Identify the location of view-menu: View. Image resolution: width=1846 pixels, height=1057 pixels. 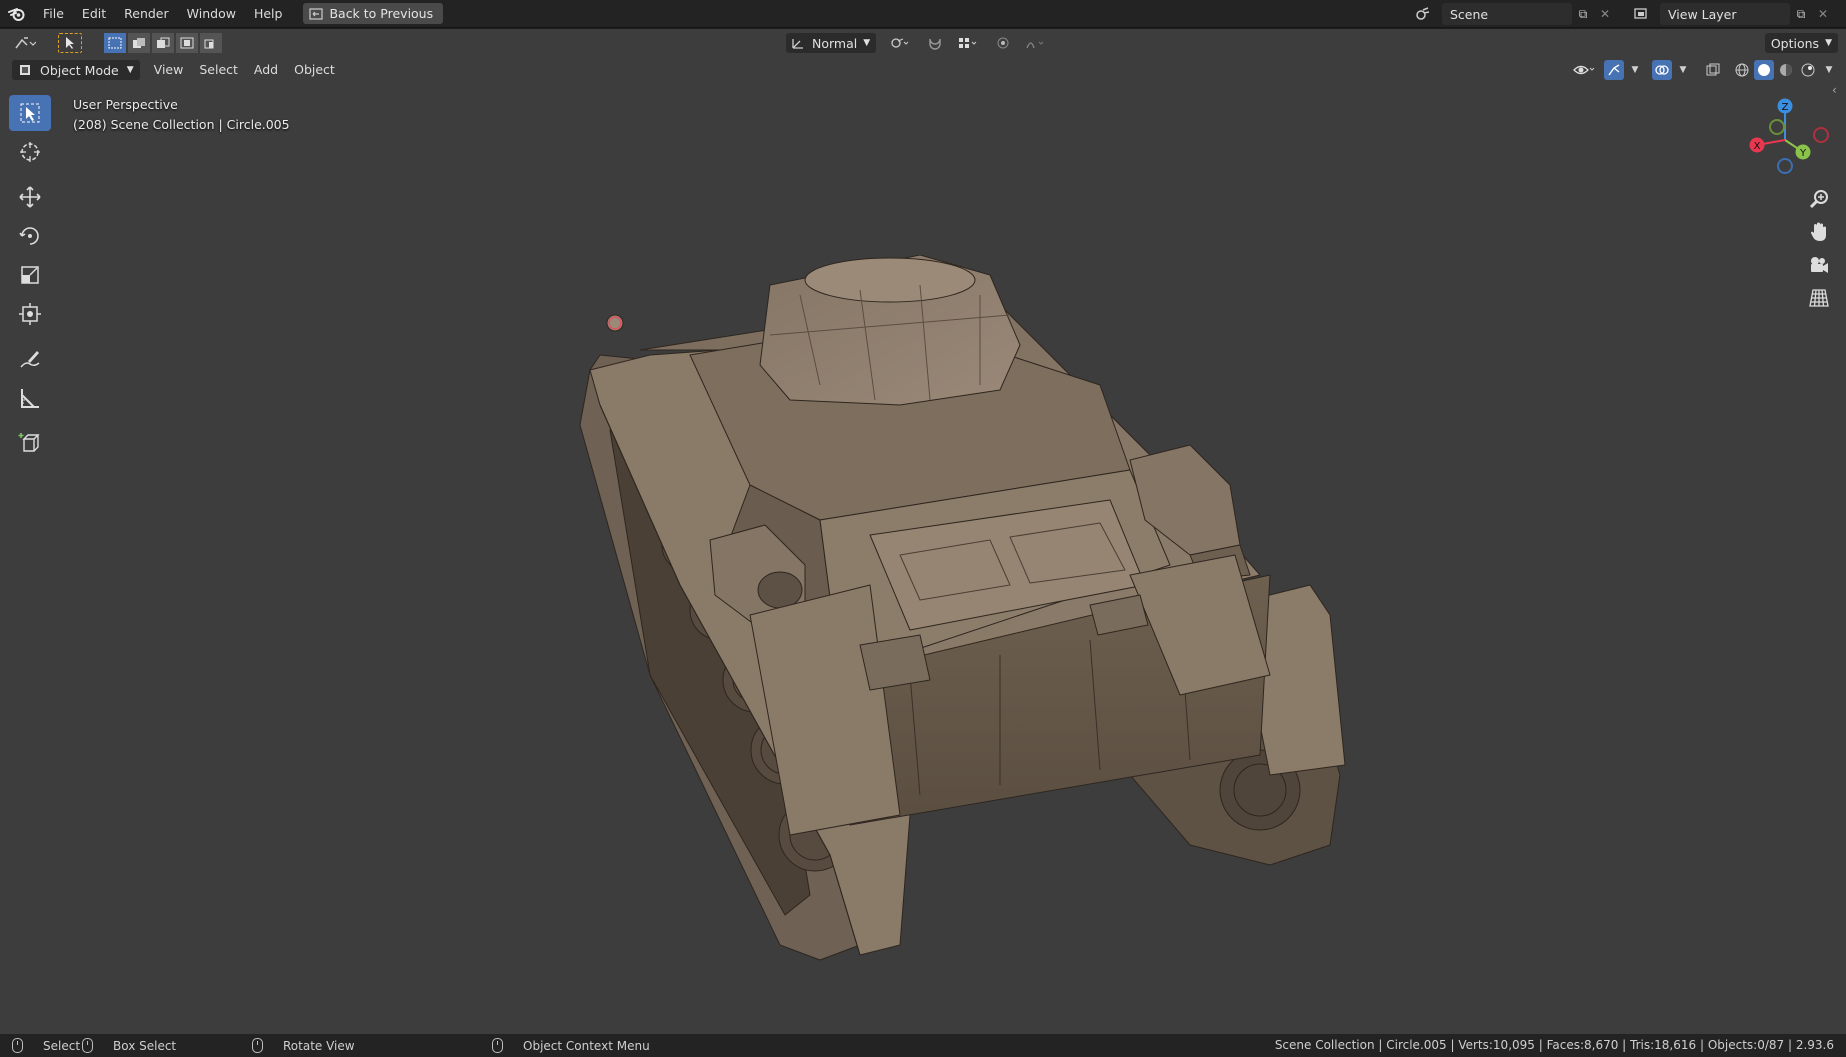
(169, 70).